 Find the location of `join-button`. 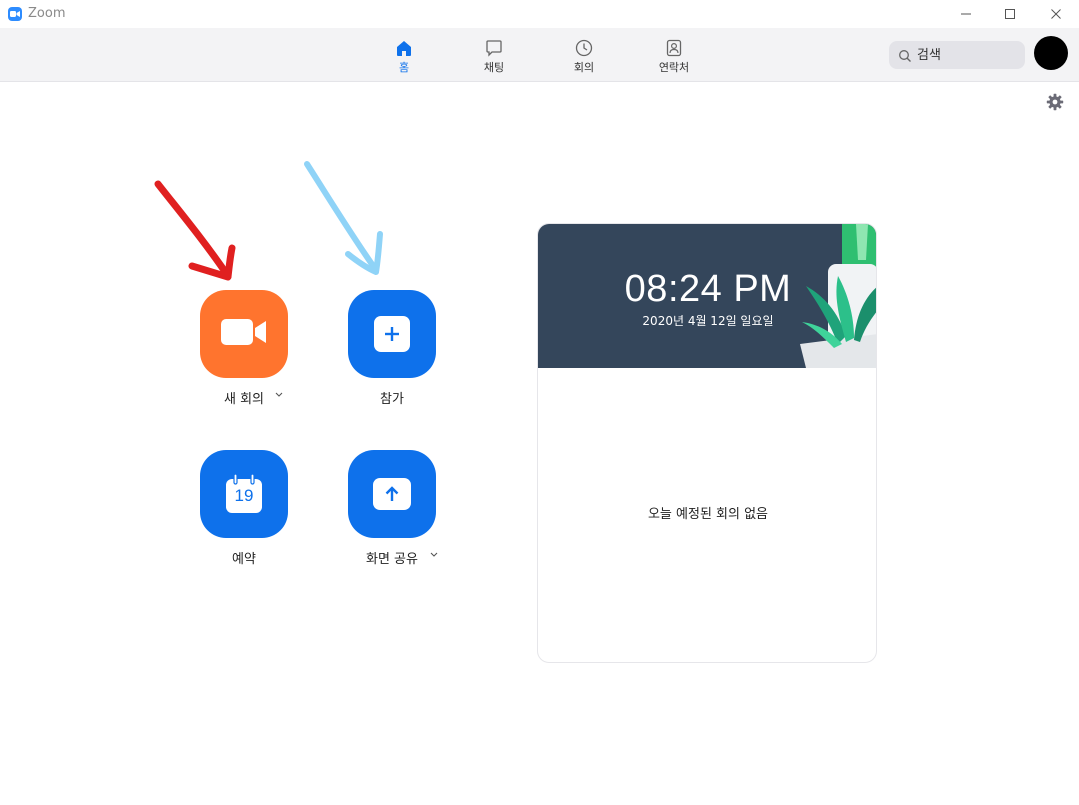

join-button is located at coordinates (392, 334).